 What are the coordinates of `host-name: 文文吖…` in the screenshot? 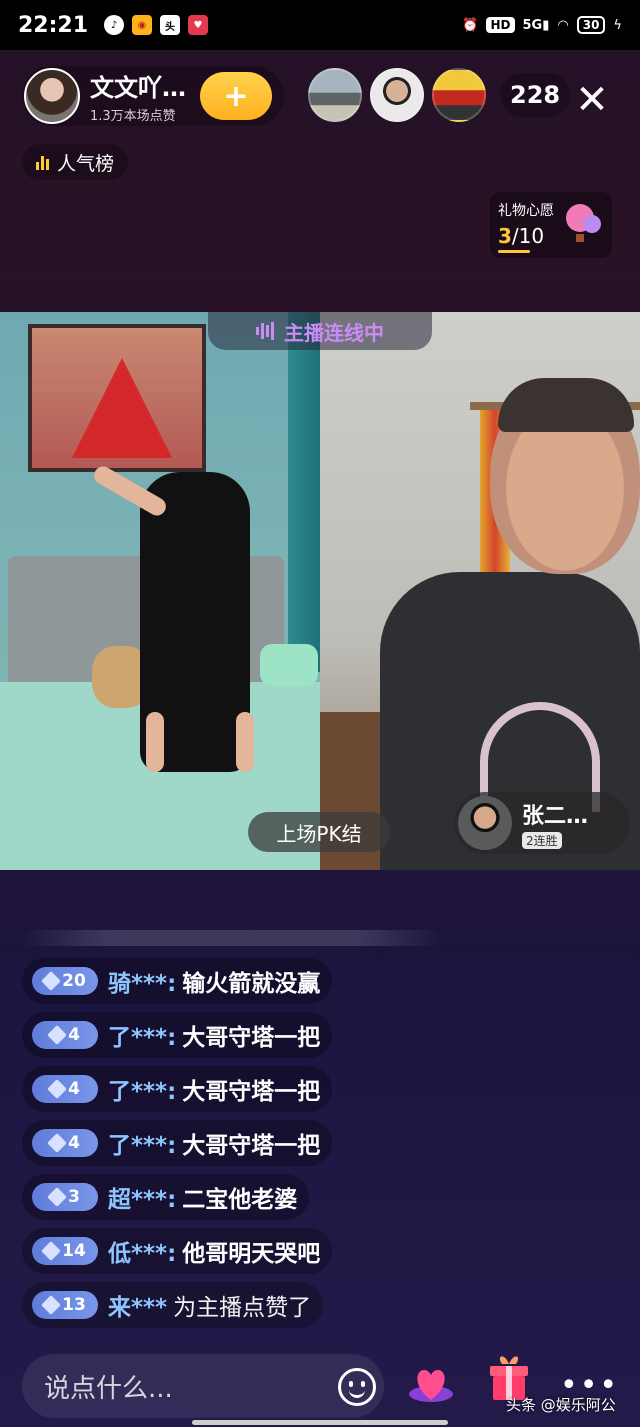 It's located at (138, 88).